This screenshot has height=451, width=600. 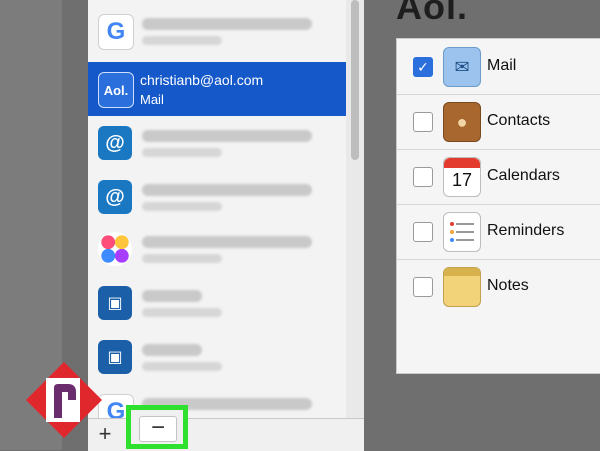 I want to click on logo-diamond-icon, so click(x=64, y=400).